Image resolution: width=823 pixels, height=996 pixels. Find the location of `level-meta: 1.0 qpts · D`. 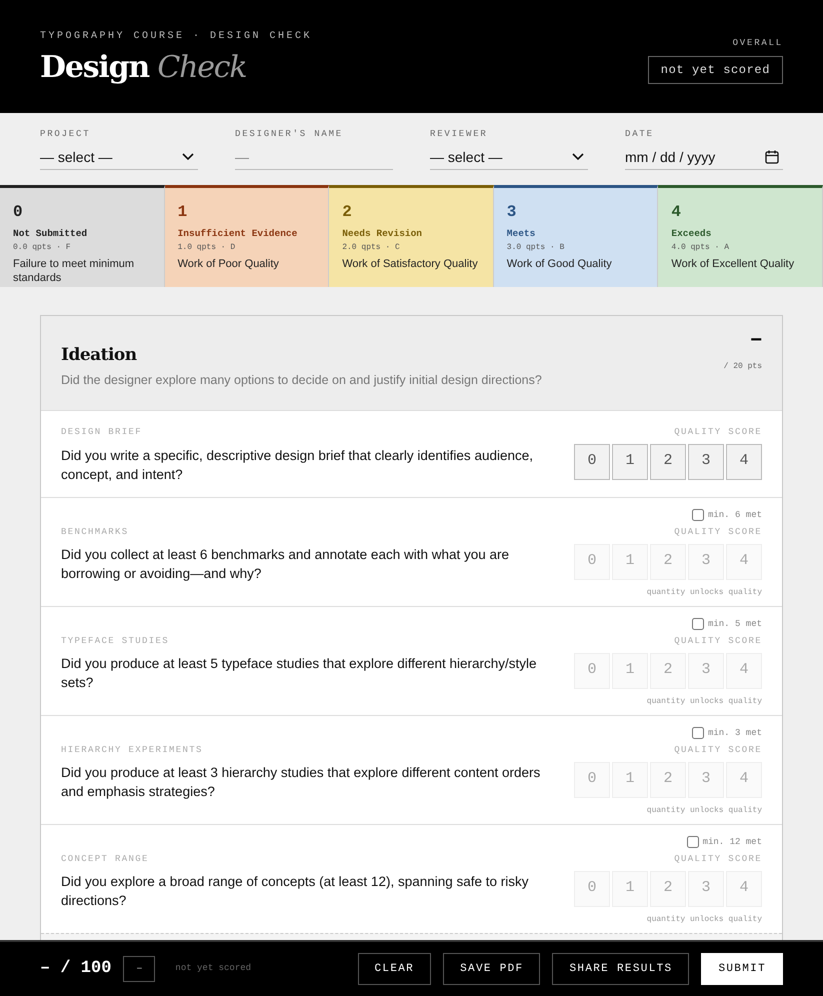

level-meta: 1.0 qpts · D is located at coordinates (207, 248).